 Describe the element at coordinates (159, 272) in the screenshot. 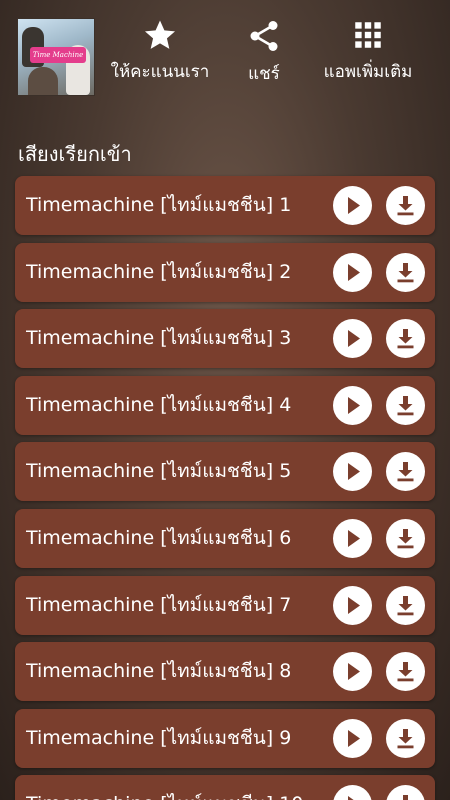

I see `ringtone-title: Timemachine [ไทม์แมชชีน] 2` at that location.